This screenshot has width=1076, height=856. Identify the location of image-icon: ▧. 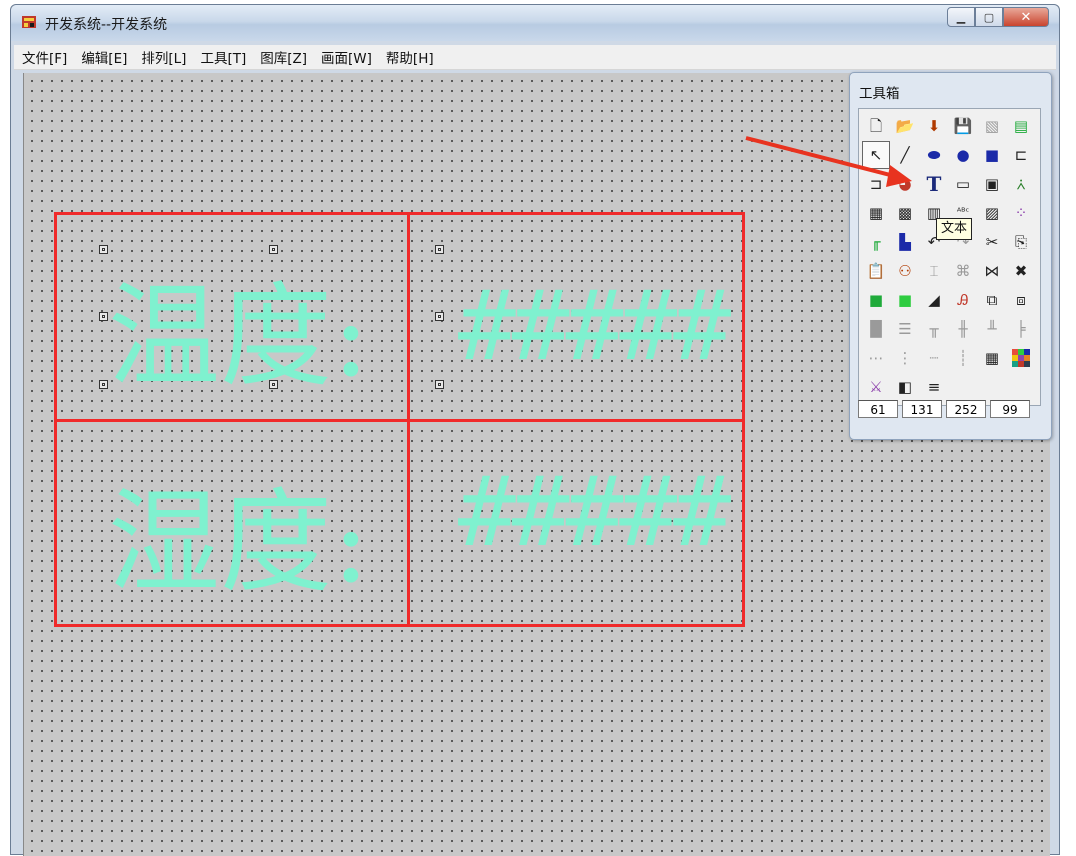
(992, 126).